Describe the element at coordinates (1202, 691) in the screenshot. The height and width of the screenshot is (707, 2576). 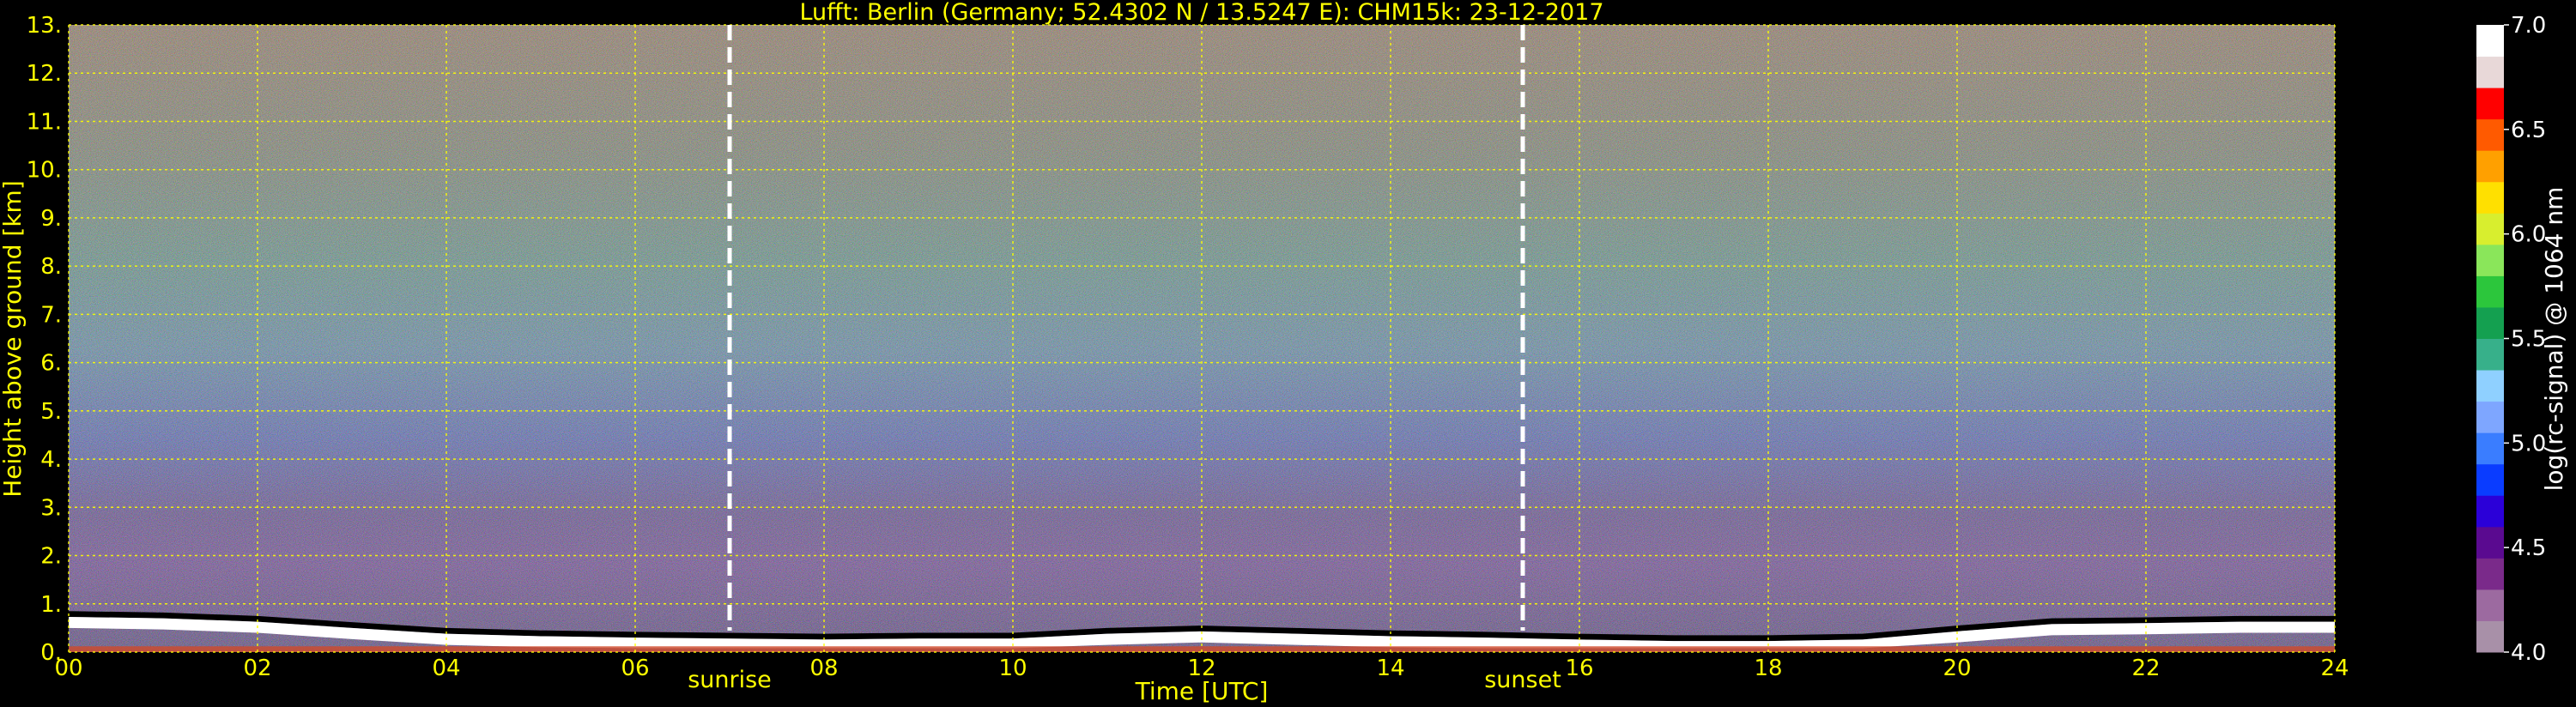
I see `x-axis-label: Time [UTC]` at that location.